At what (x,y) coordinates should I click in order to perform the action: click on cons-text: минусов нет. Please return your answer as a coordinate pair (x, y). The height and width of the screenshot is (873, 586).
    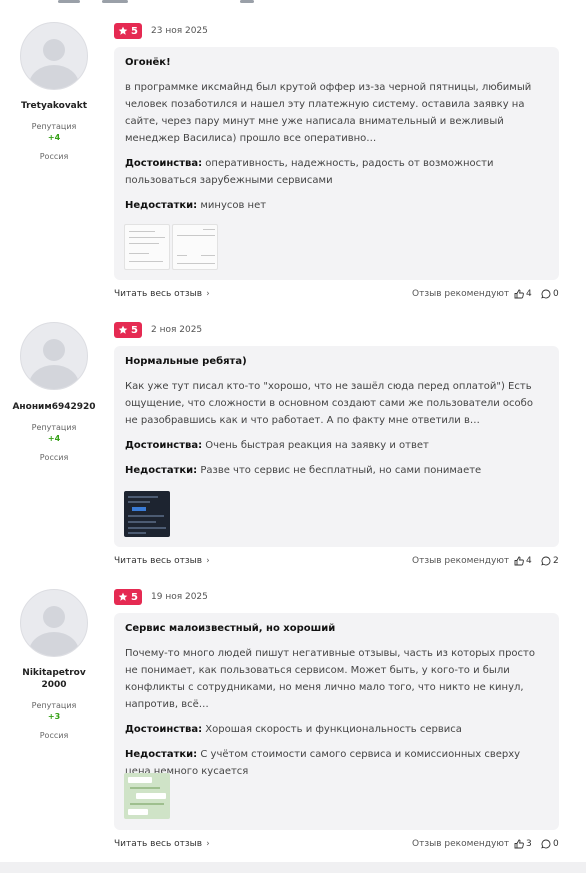
    Looking at the image, I should click on (233, 205).